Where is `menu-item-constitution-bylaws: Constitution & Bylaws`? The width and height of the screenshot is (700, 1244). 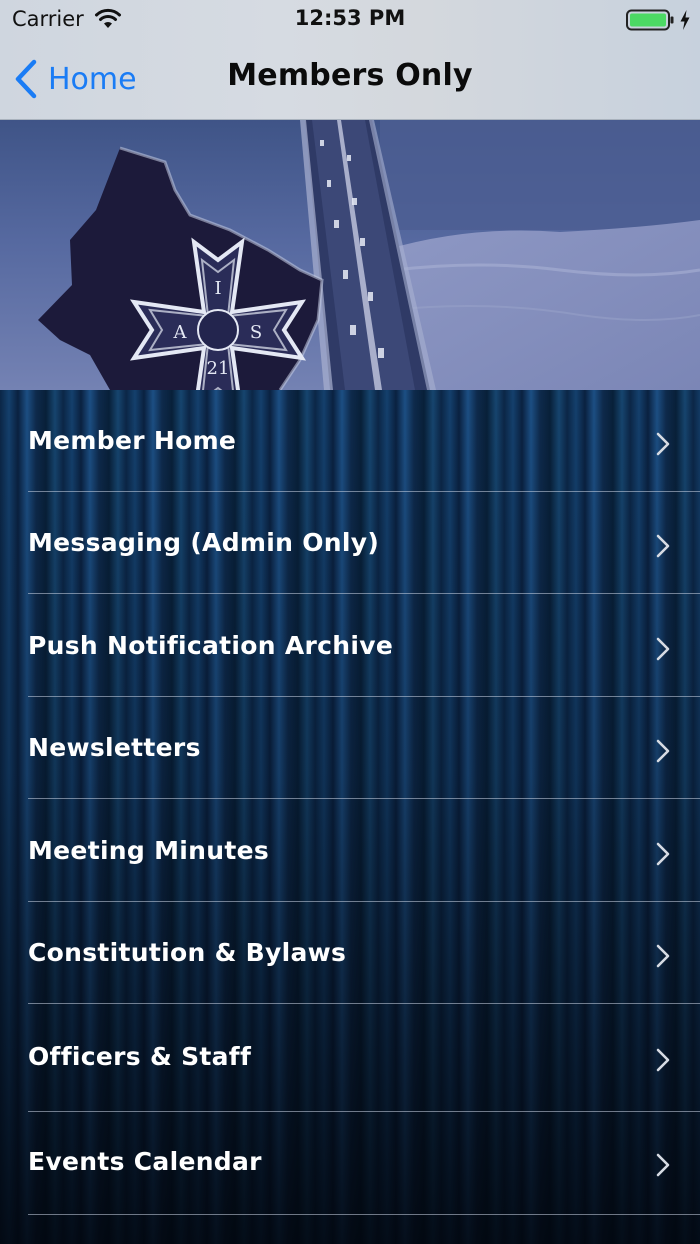
menu-item-constitution-bylaws: Constitution & Bylaws is located at coordinates (364, 953).